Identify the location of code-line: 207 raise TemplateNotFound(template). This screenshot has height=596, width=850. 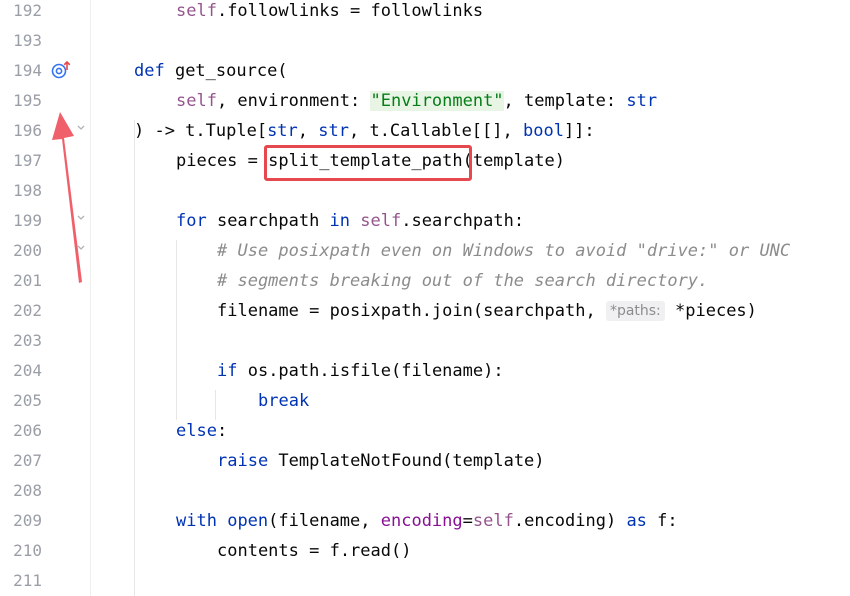
(425, 461).